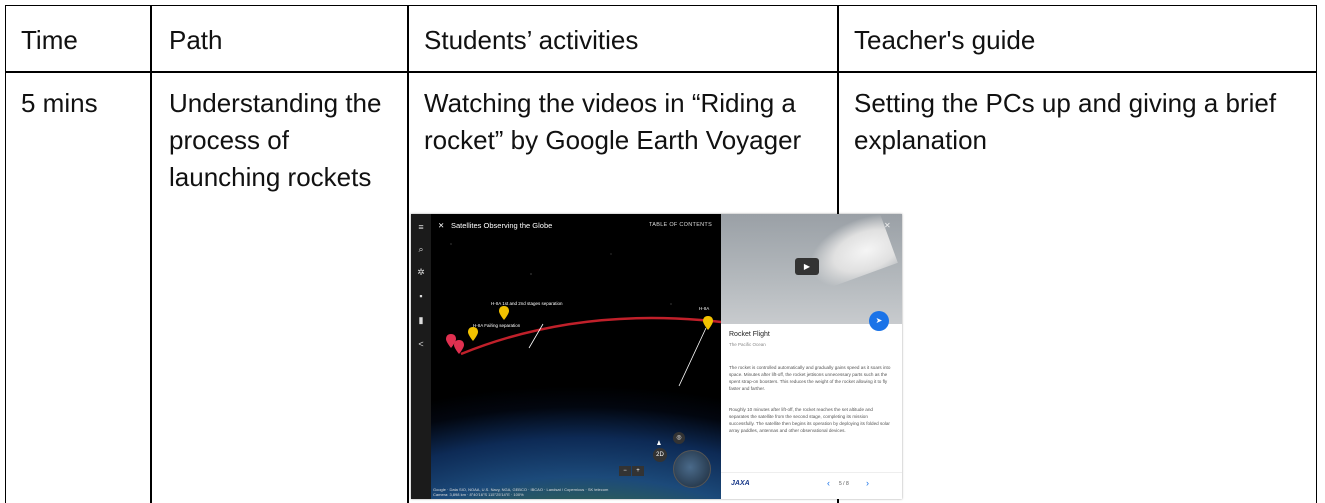 The height and width of the screenshot is (503, 1325). What do you see at coordinates (749, 334) in the screenshot?
I see `panel-title: Rocket Flight` at bounding box center [749, 334].